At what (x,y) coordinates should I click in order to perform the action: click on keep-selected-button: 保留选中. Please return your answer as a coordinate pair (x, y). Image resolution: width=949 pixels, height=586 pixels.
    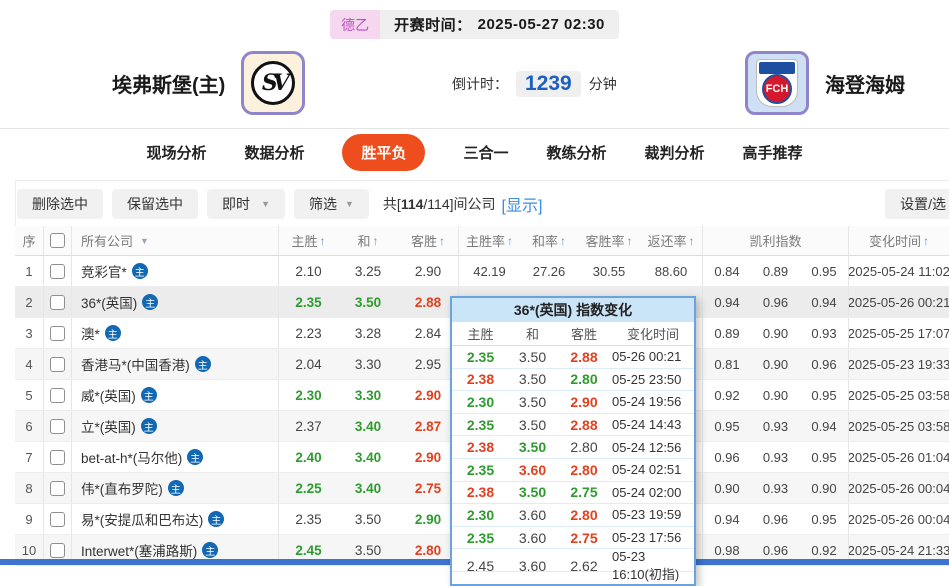
    Looking at the image, I should click on (155, 204).